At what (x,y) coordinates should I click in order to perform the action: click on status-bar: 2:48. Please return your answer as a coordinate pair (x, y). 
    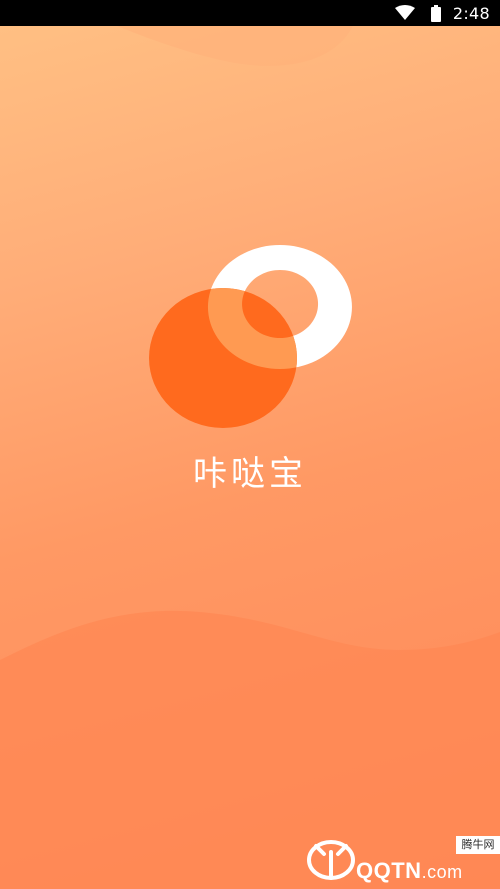
    Looking at the image, I should click on (250, 13).